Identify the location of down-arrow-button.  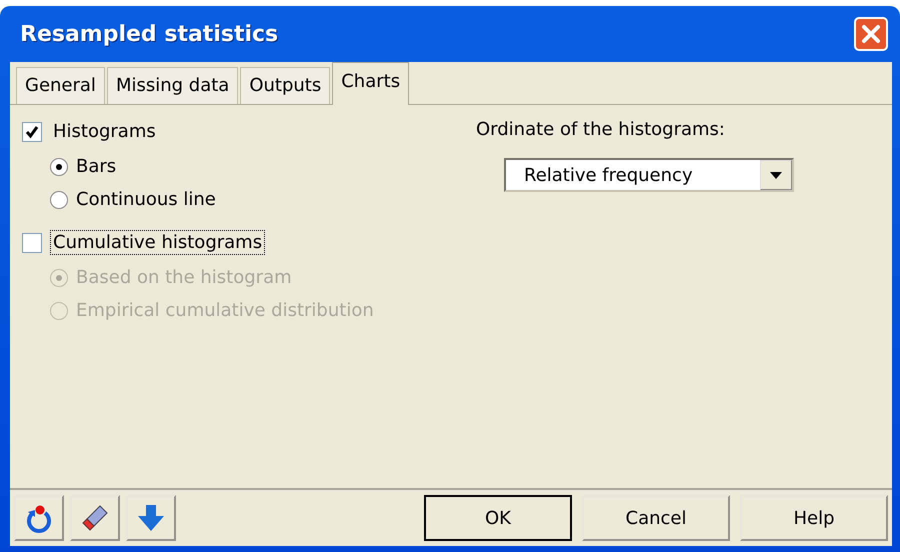
(151, 518).